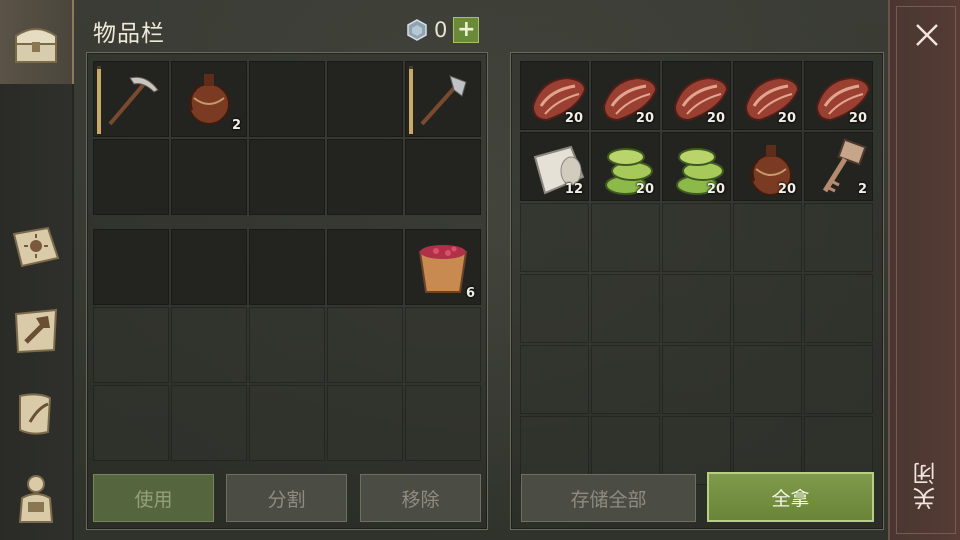 This screenshot has width=960, height=540. I want to click on hammer-map-icon, so click(36, 331).